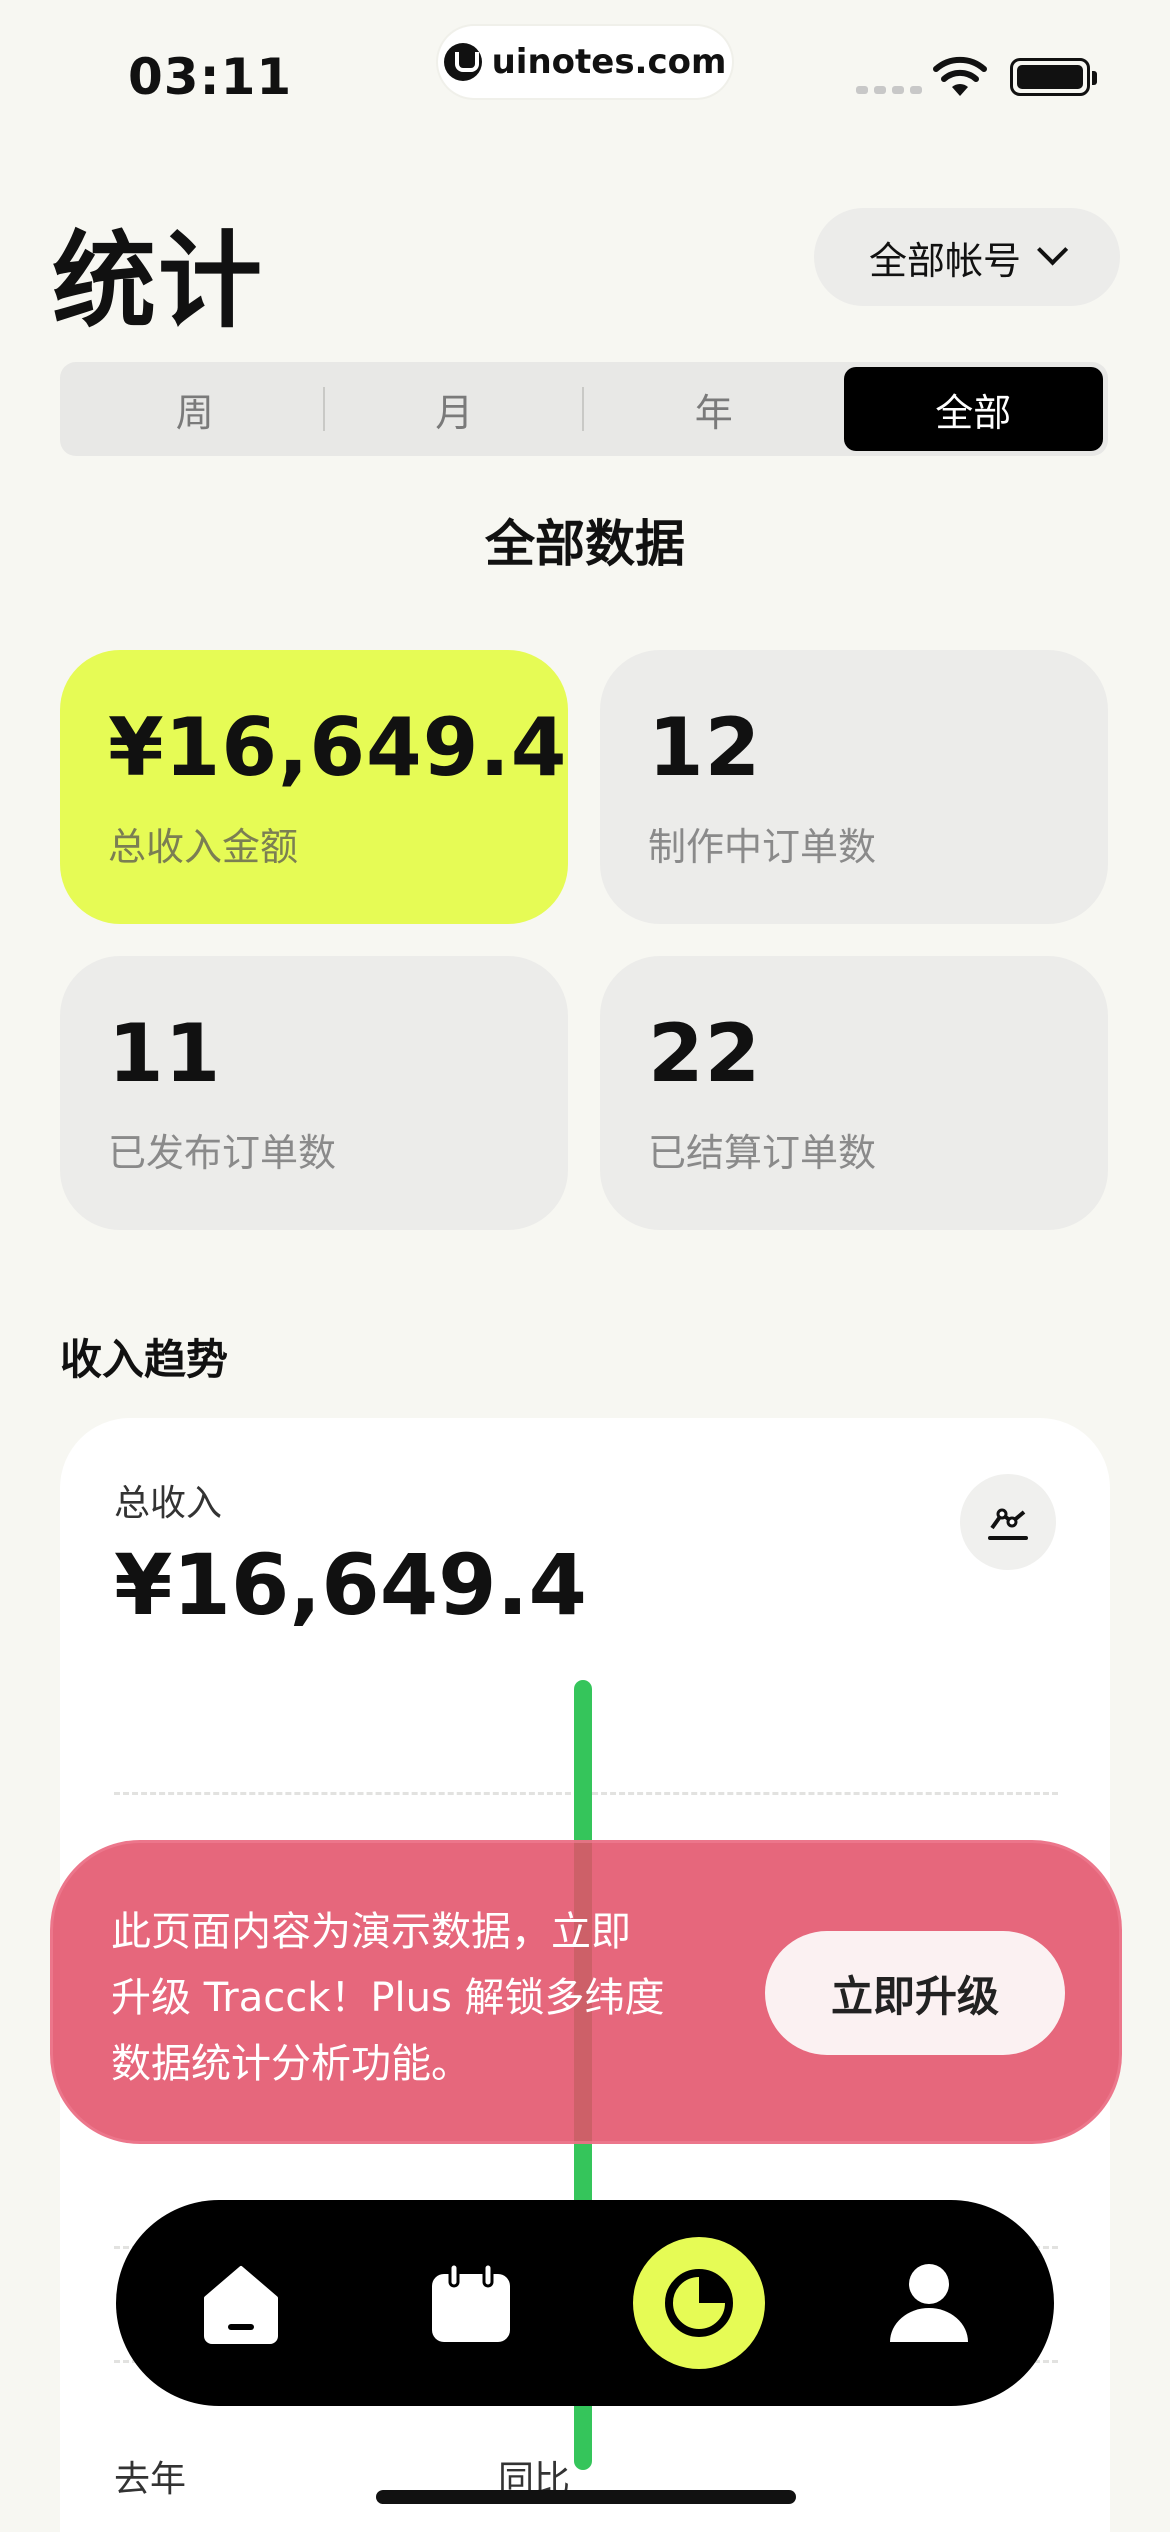  What do you see at coordinates (371, 1932) in the screenshot?
I see `banner-line: 此页面内容为演示数据，立即` at bounding box center [371, 1932].